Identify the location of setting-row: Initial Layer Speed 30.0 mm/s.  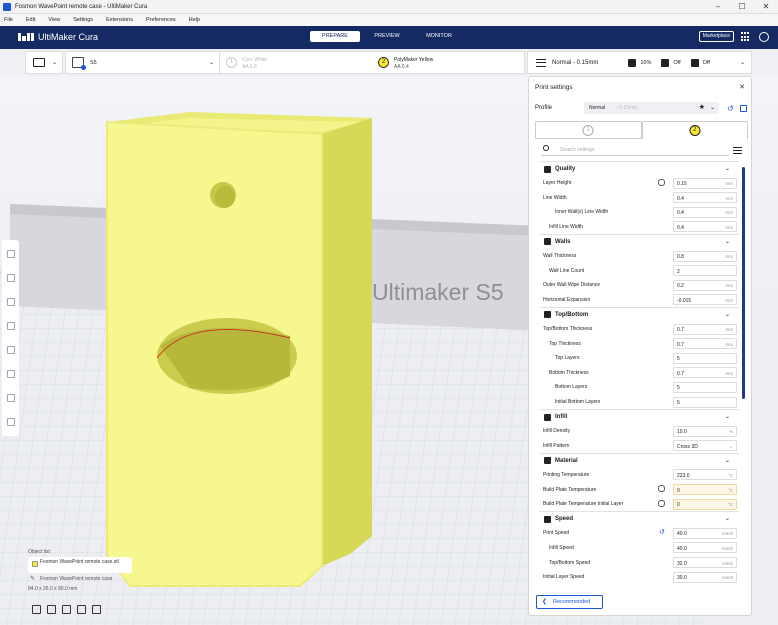
(639, 576).